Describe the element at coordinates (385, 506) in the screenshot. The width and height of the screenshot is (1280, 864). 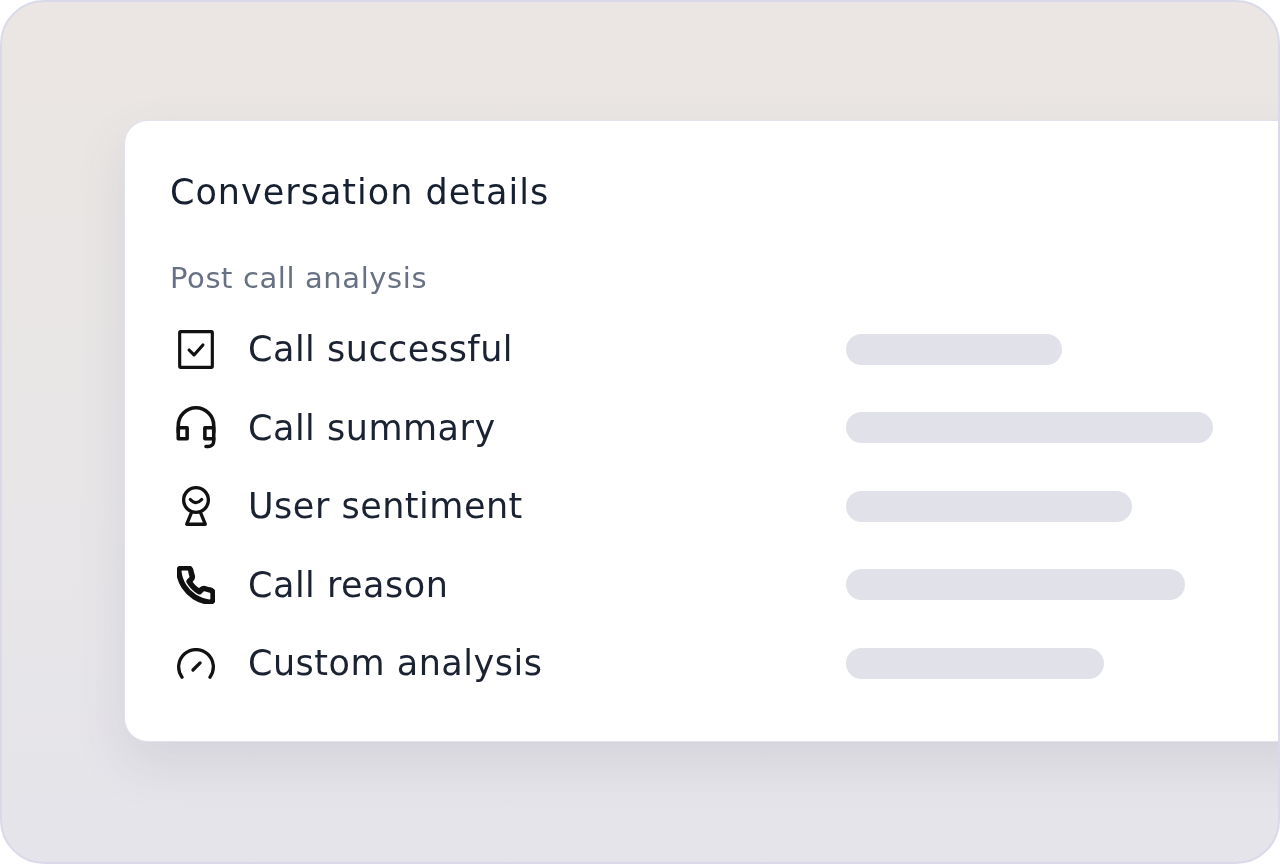
I see `analysis-label: User sentiment` at that location.